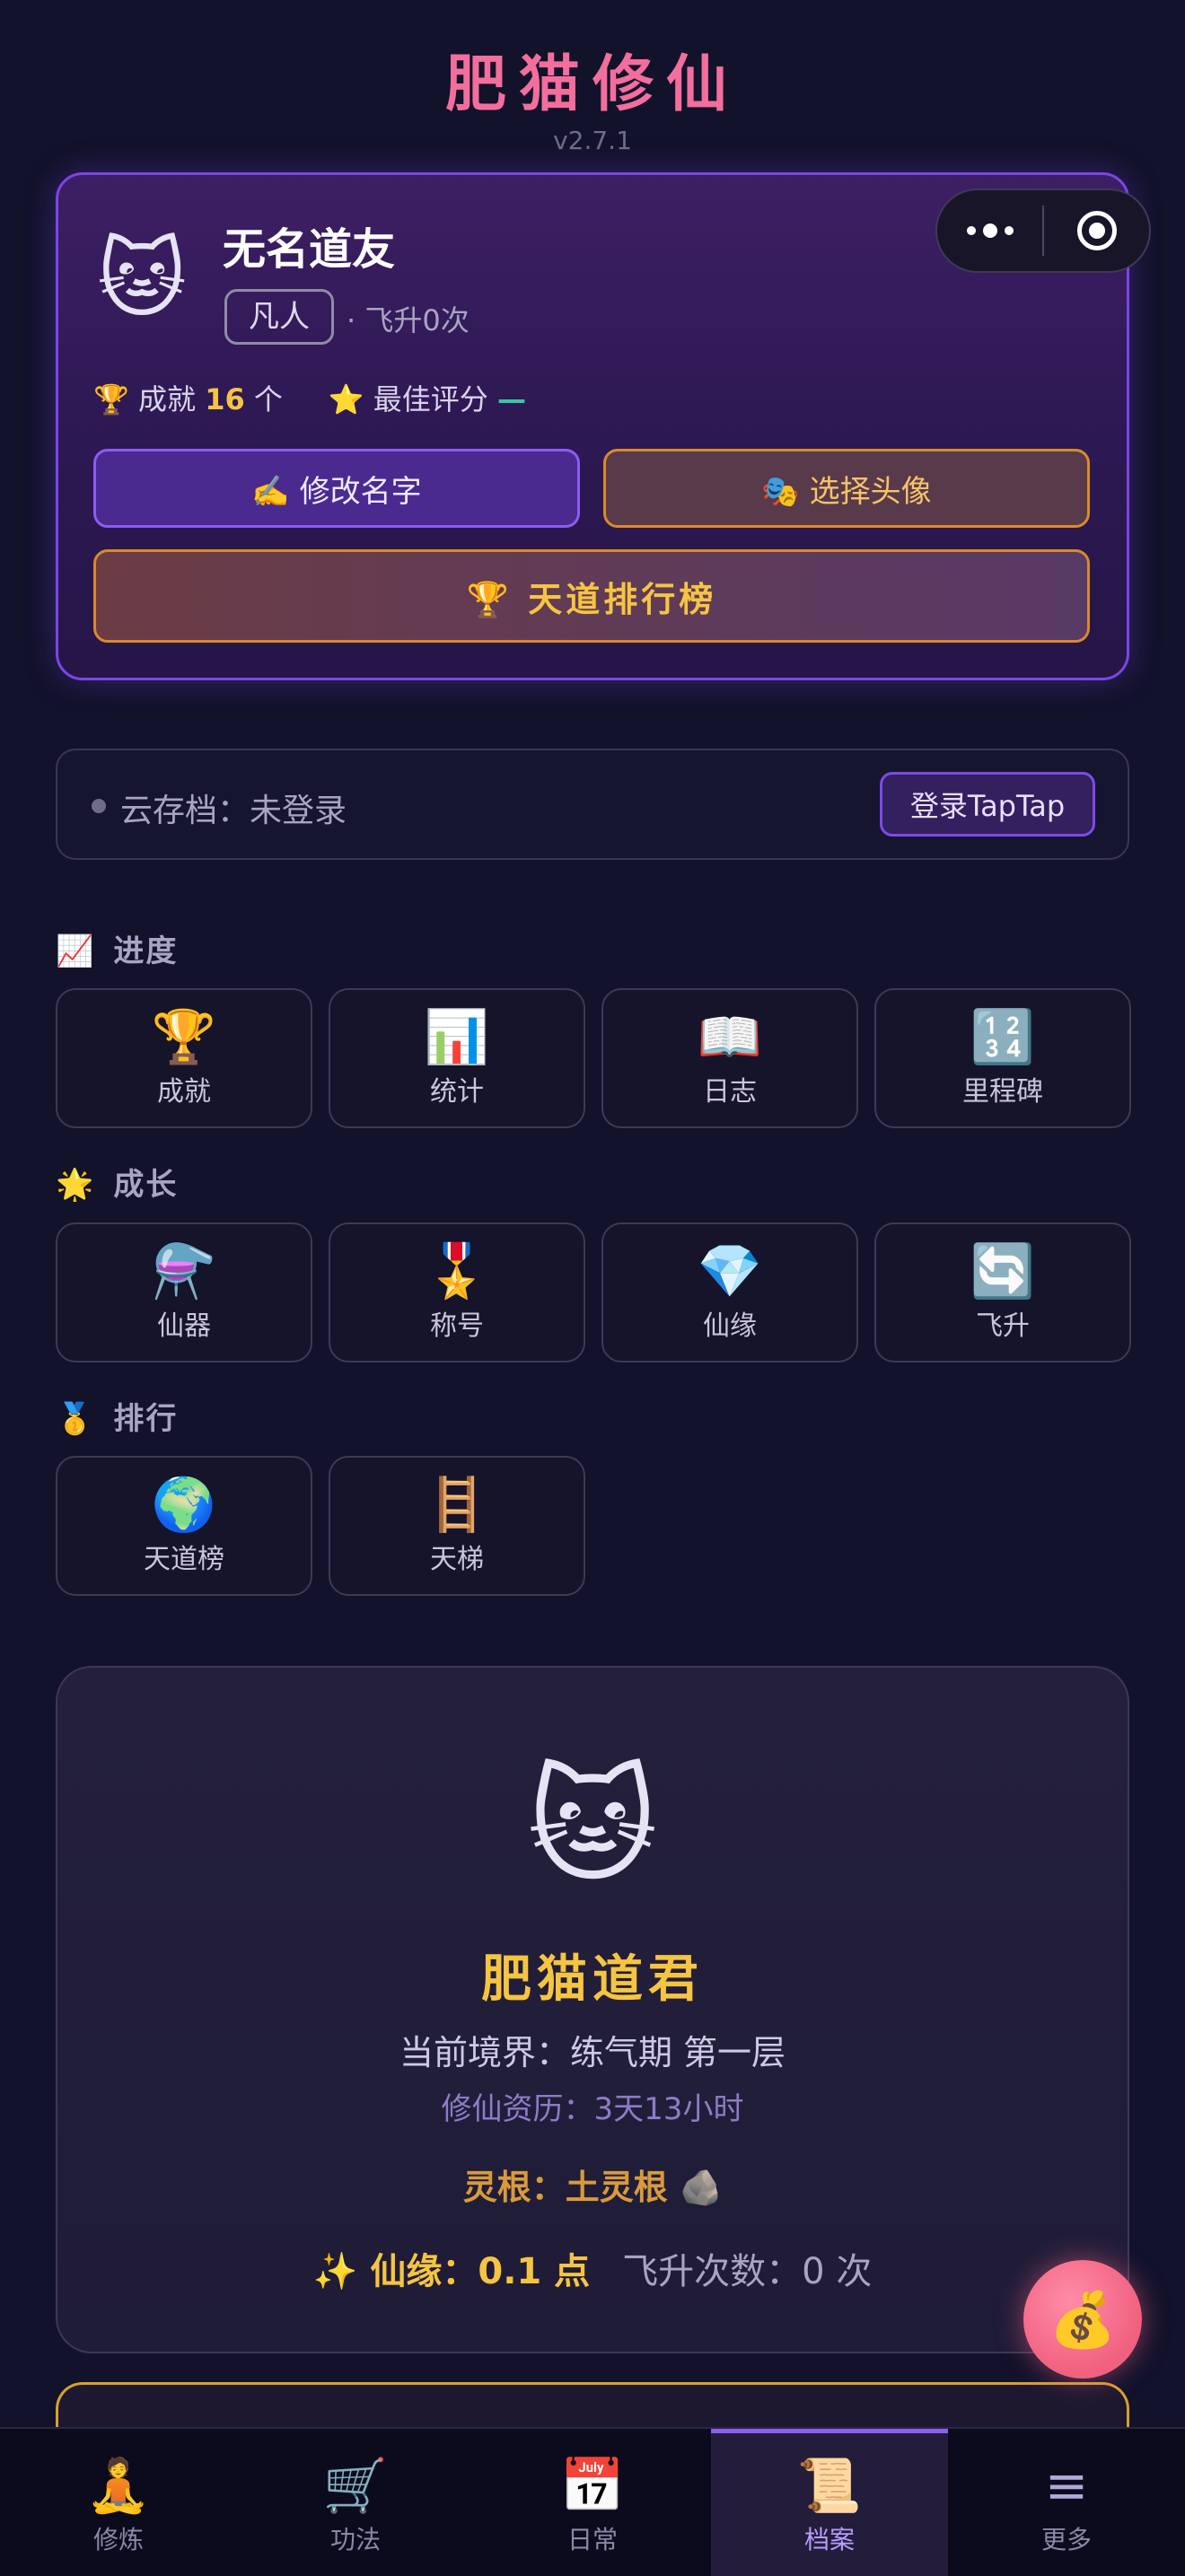 This screenshot has width=1185, height=2576. What do you see at coordinates (592, 2109) in the screenshot?
I see `character-age: 修仙资历：3天13小时` at bounding box center [592, 2109].